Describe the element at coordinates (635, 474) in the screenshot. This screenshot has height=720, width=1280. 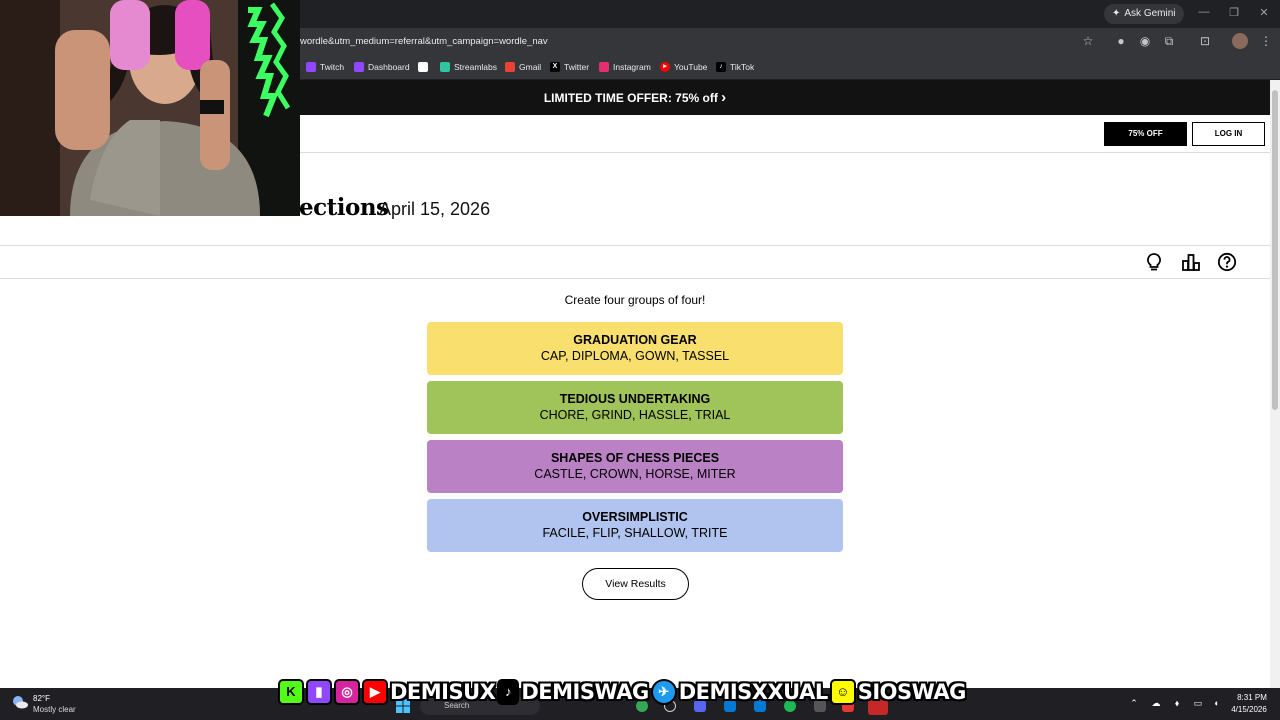
I see `group-words: CASTLE, CROWN, HORSE, MITER` at that location.